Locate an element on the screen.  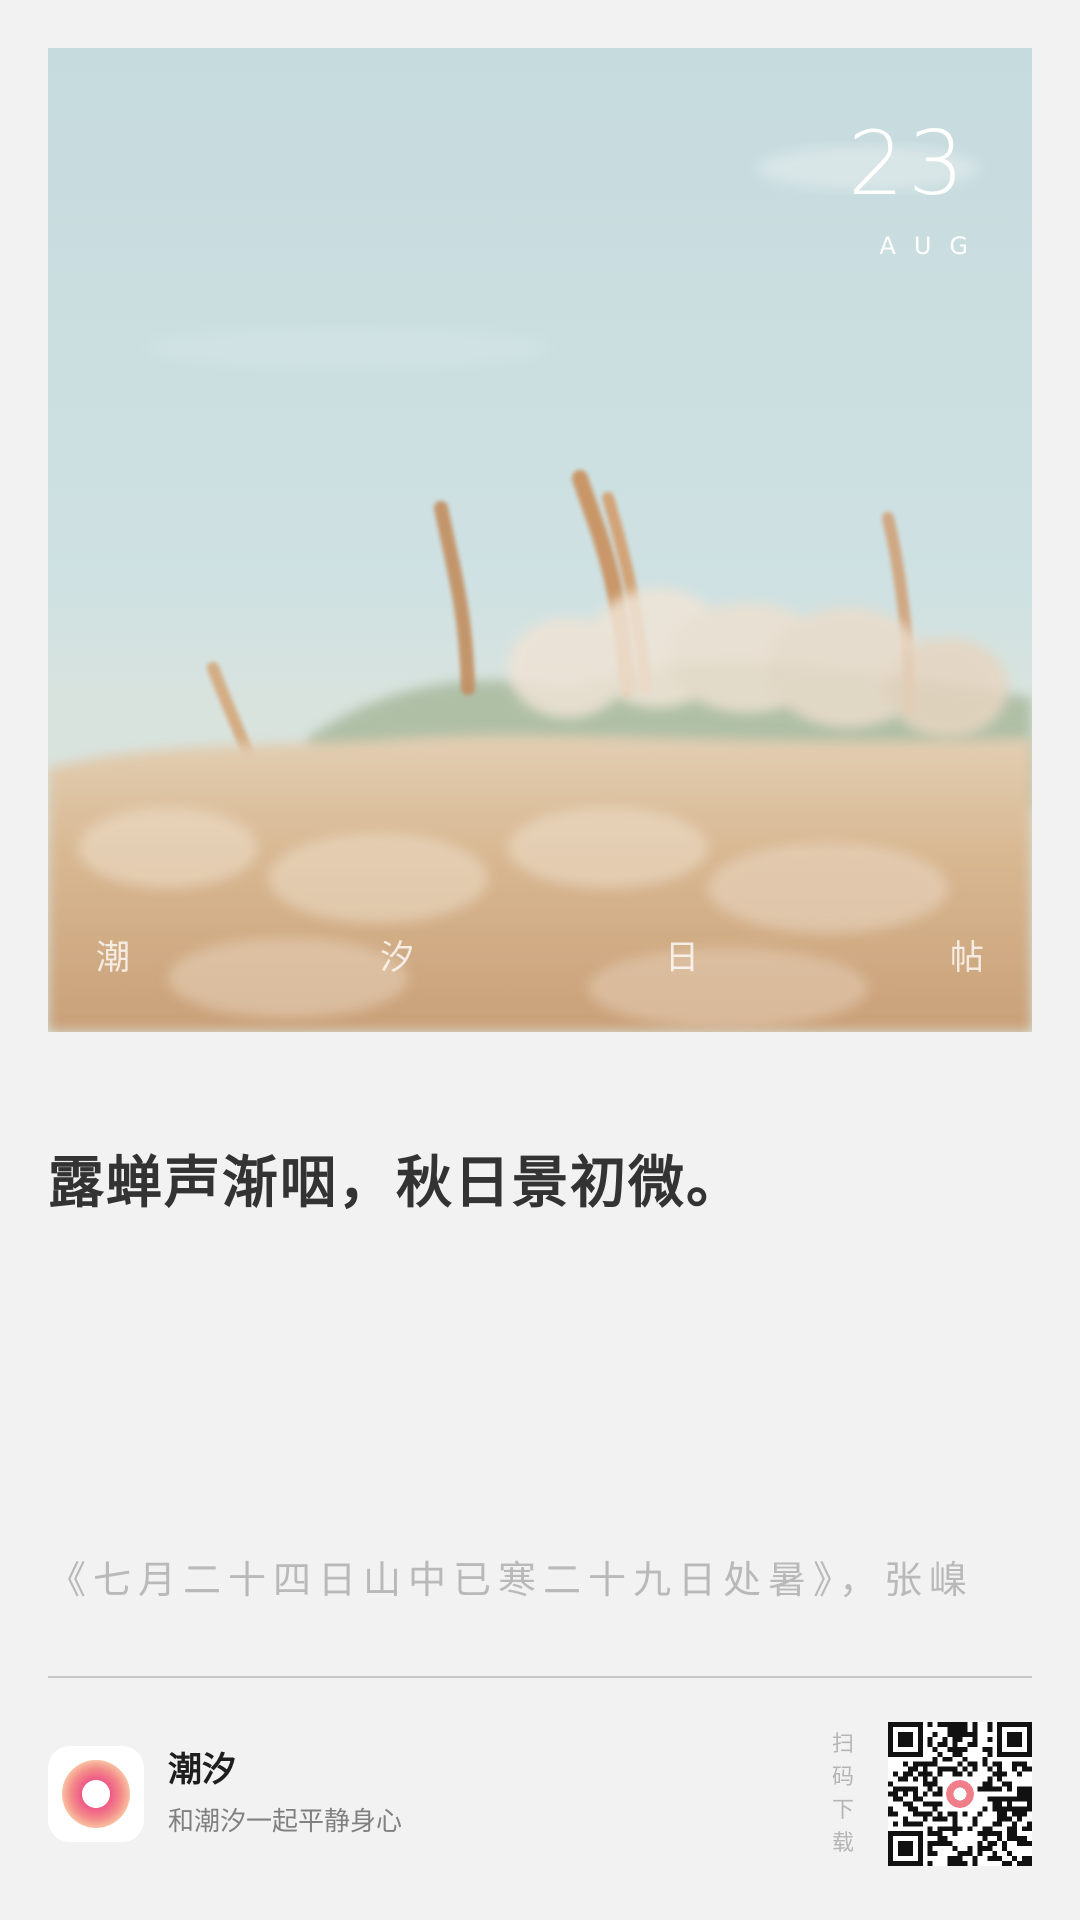
brand-char: 潮 is located at coordinates (113, 958).